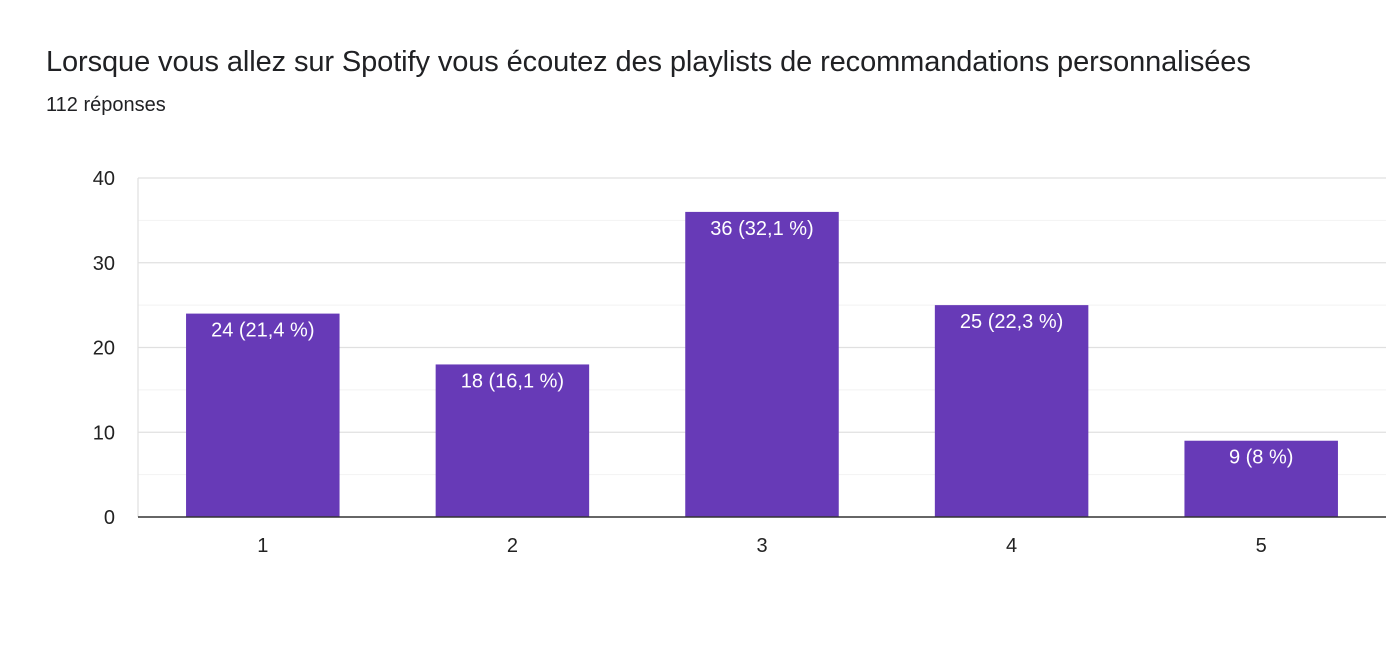 Image resolution: width=1390 pixels, height=660 pixels. Describe the element at coordinates (262, 546) in the screenshot. I see `x-tick-label: 1` at that location.